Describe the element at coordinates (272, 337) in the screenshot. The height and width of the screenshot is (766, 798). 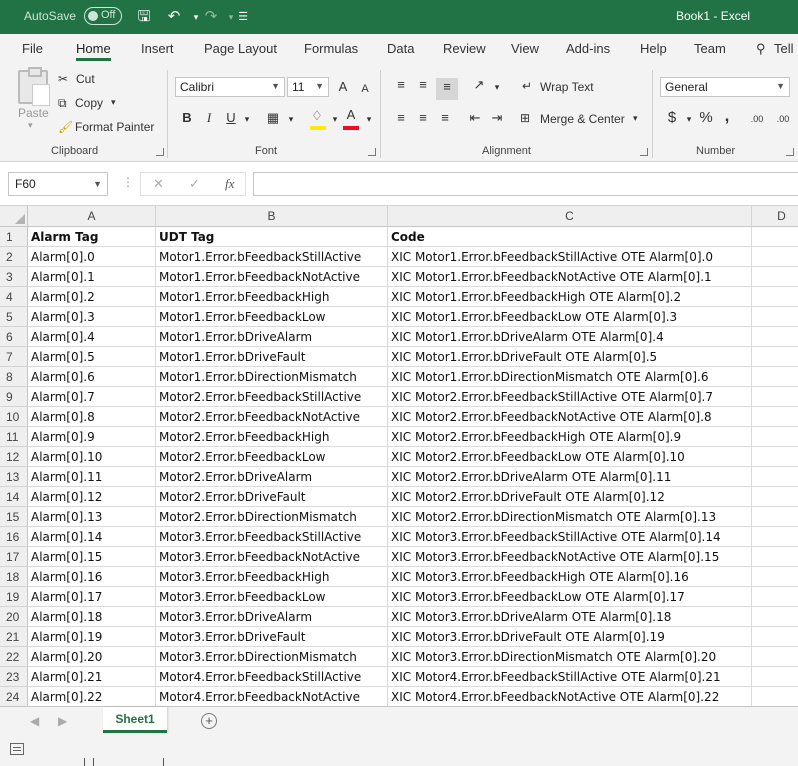
I see `cell-b: Motor1.Error.bDriveAlarm` at that location.